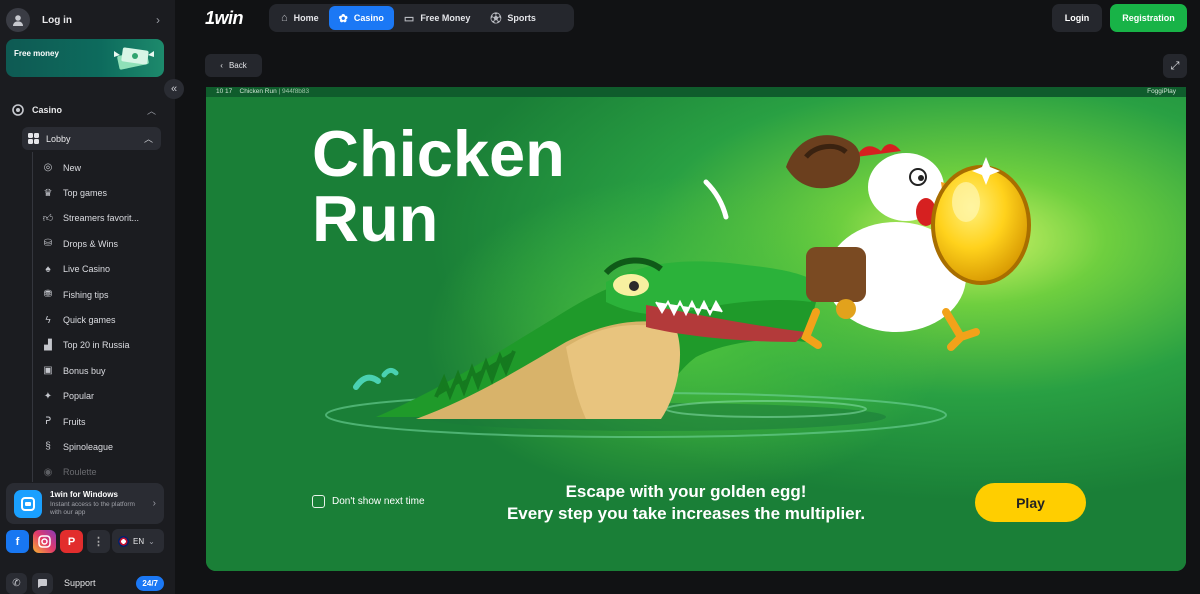  What do you see at coordinates (87, 20) in the screenshot?
I see `sidebar-login: Log in ›` at bounding box center [87, 20].